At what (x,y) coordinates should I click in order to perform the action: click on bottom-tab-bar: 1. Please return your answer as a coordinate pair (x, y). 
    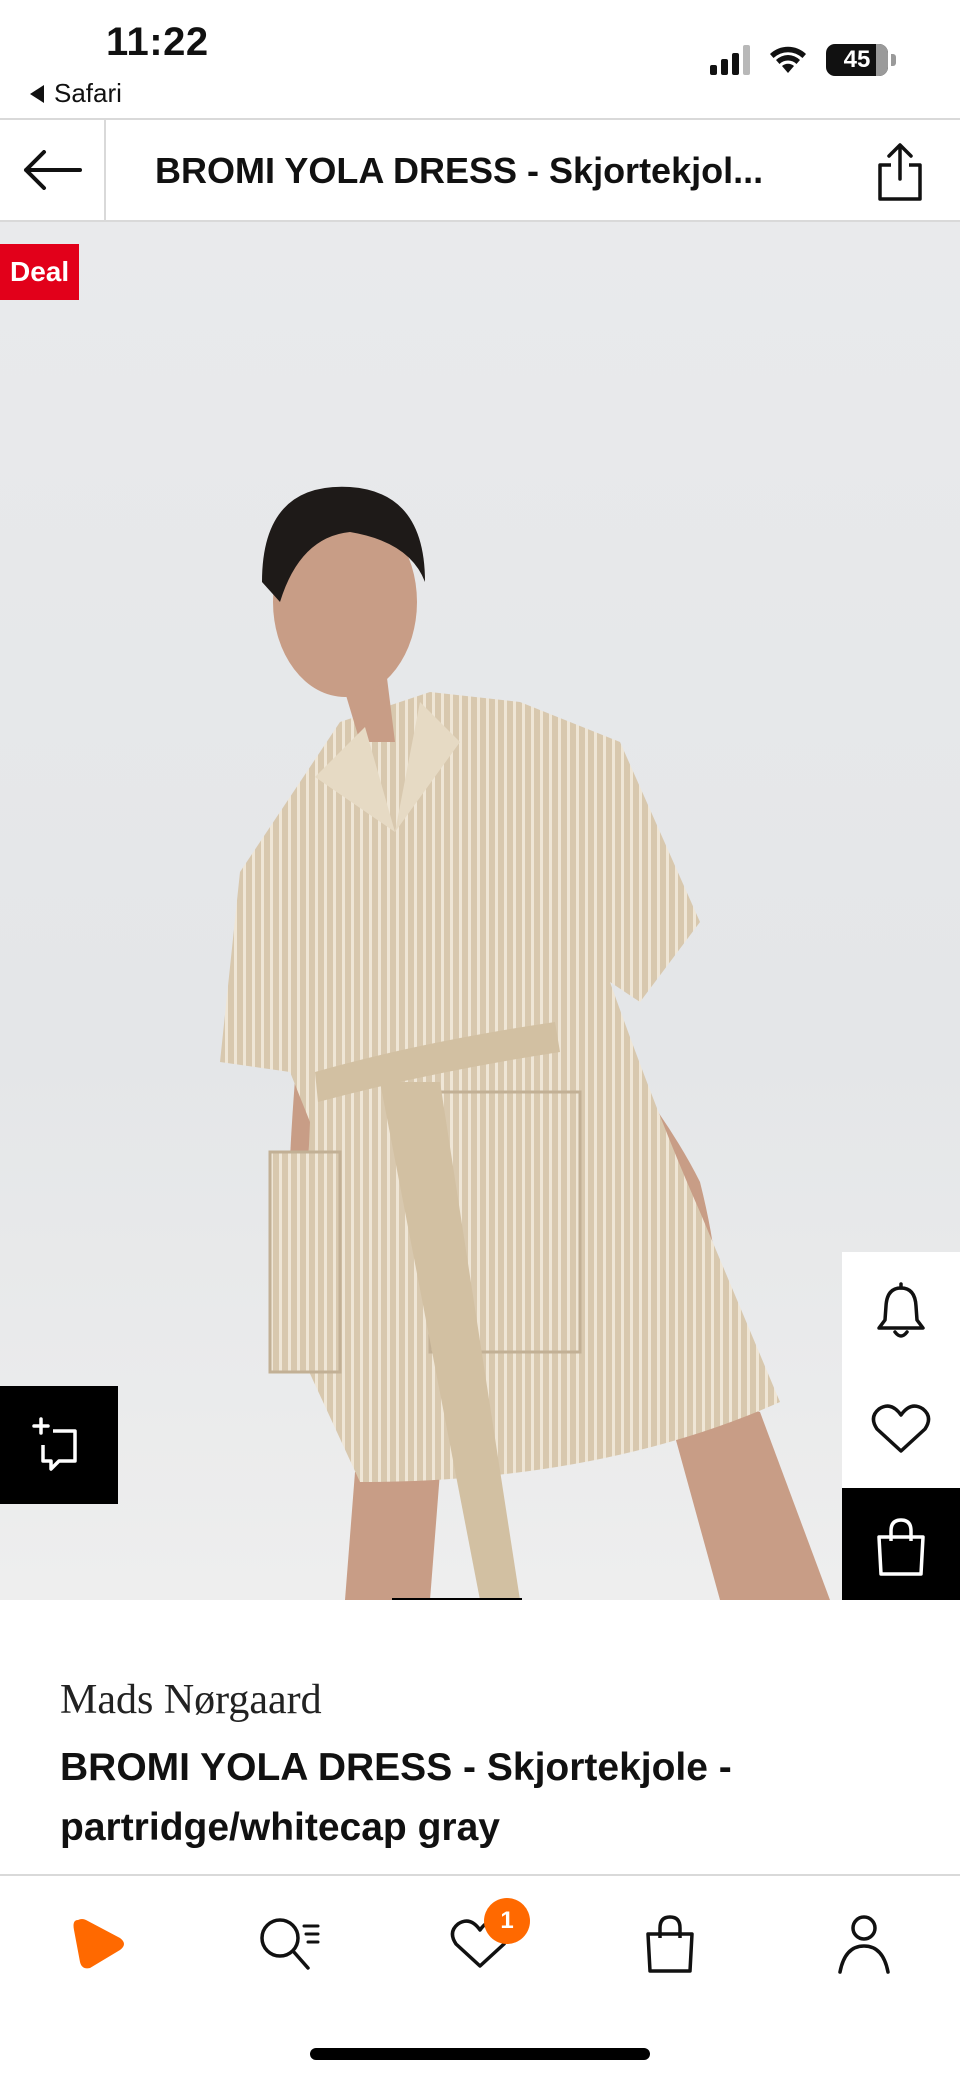
    Looking at the image, I should click on (480, 1976).